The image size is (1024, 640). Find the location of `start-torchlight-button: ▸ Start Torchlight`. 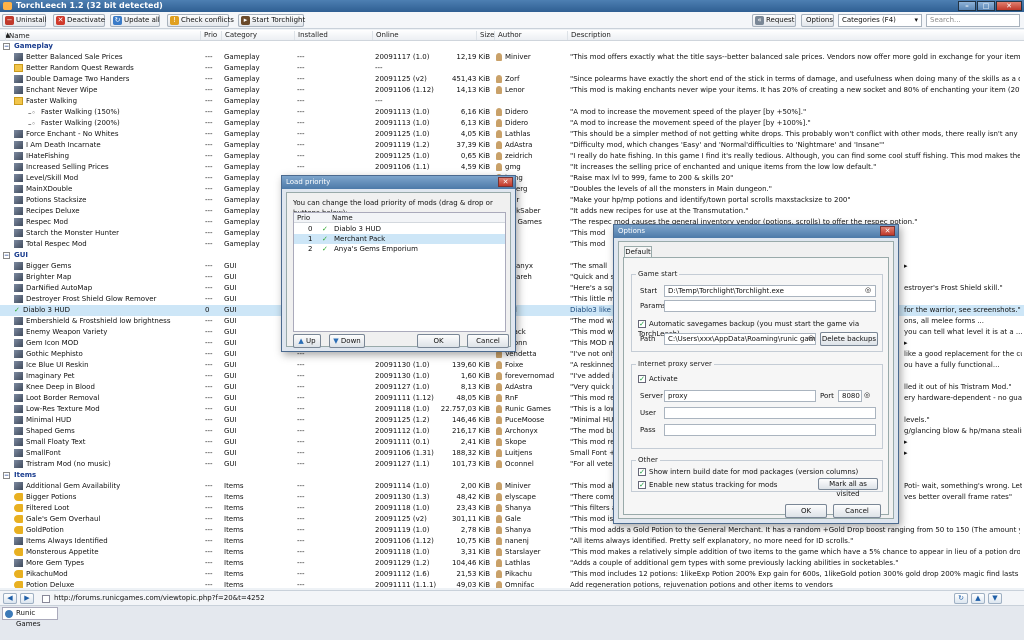

start-torchlight-button: ▸ Start Torchlight is located at coordinates (271, 20).